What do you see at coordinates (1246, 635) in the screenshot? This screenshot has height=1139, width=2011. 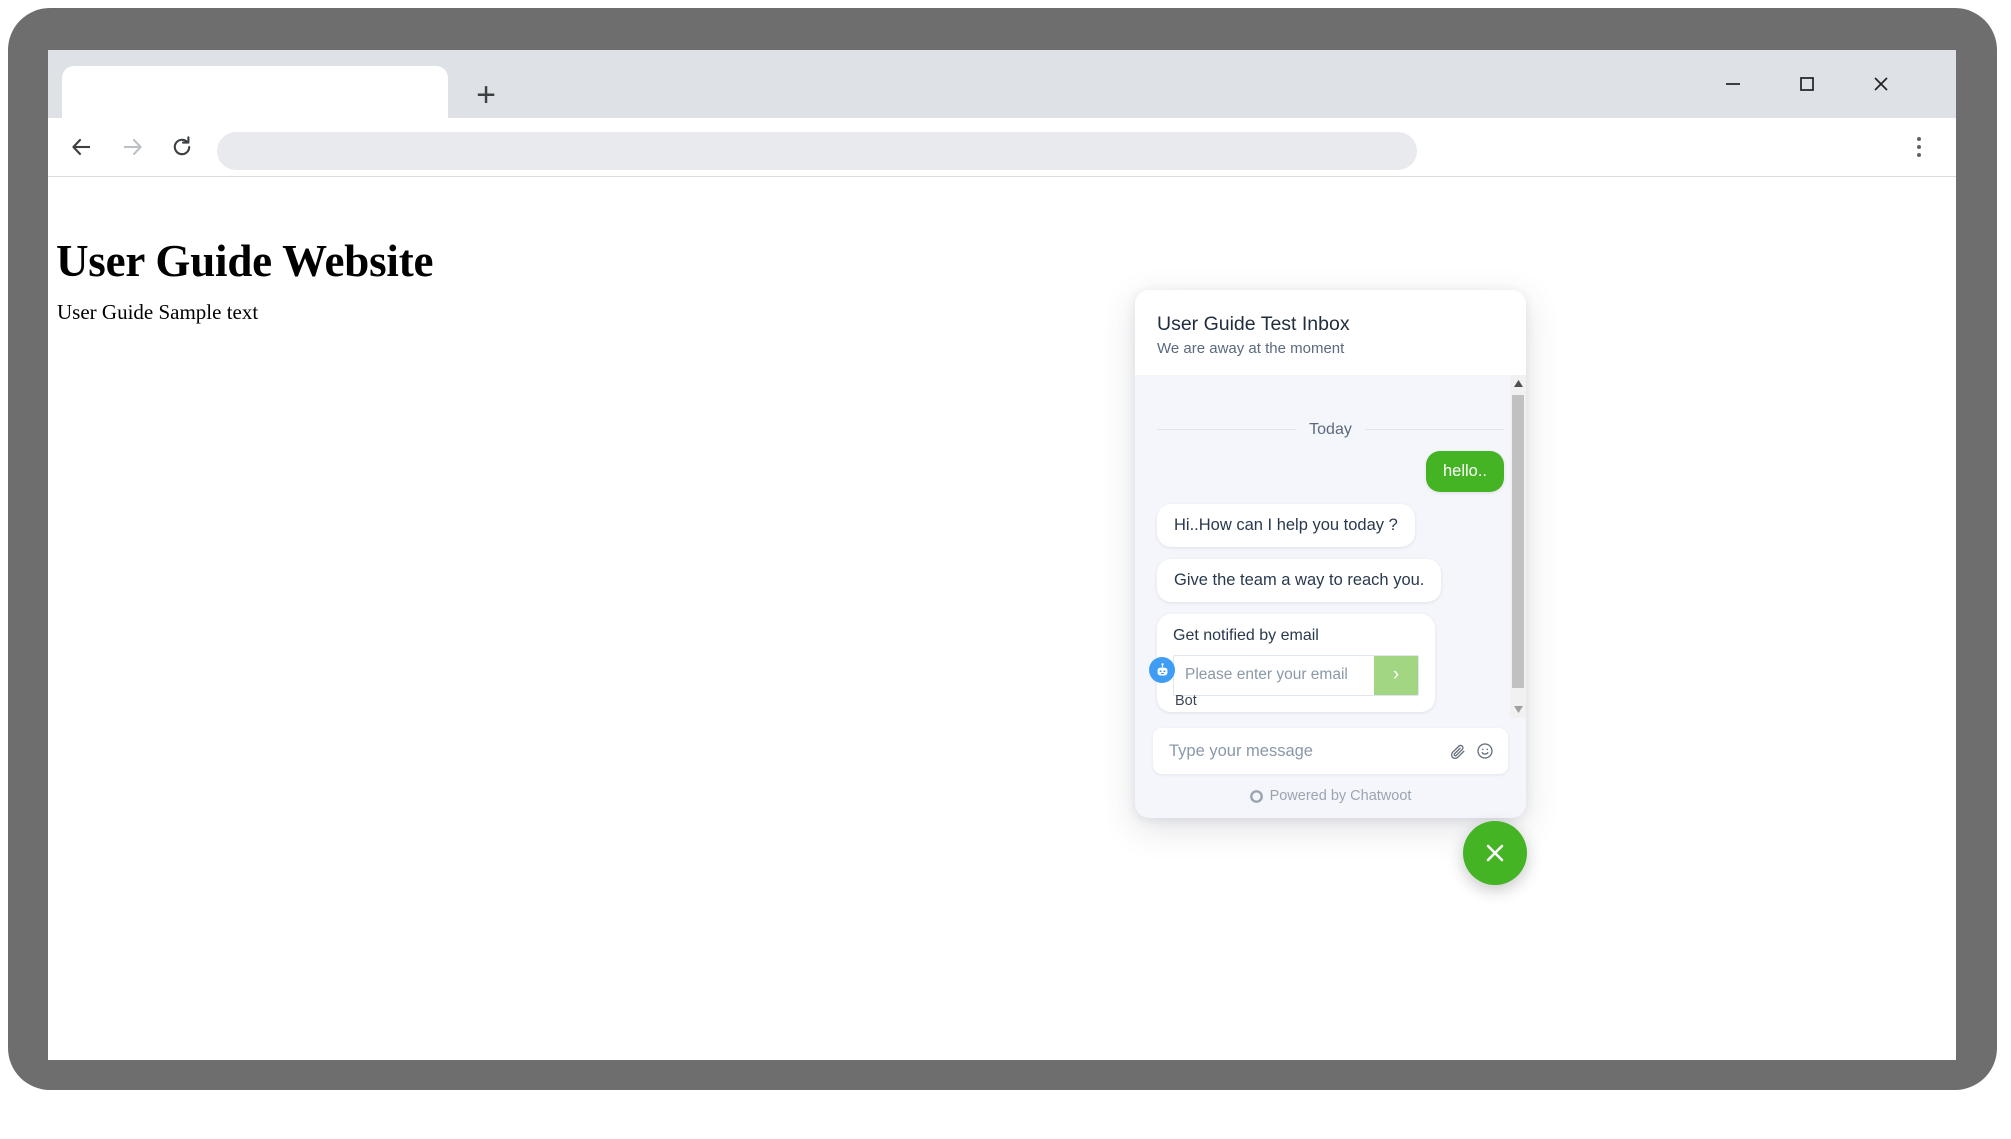 I see `email-capture-label: Get notified by email` at bounding box center [1246, 635].